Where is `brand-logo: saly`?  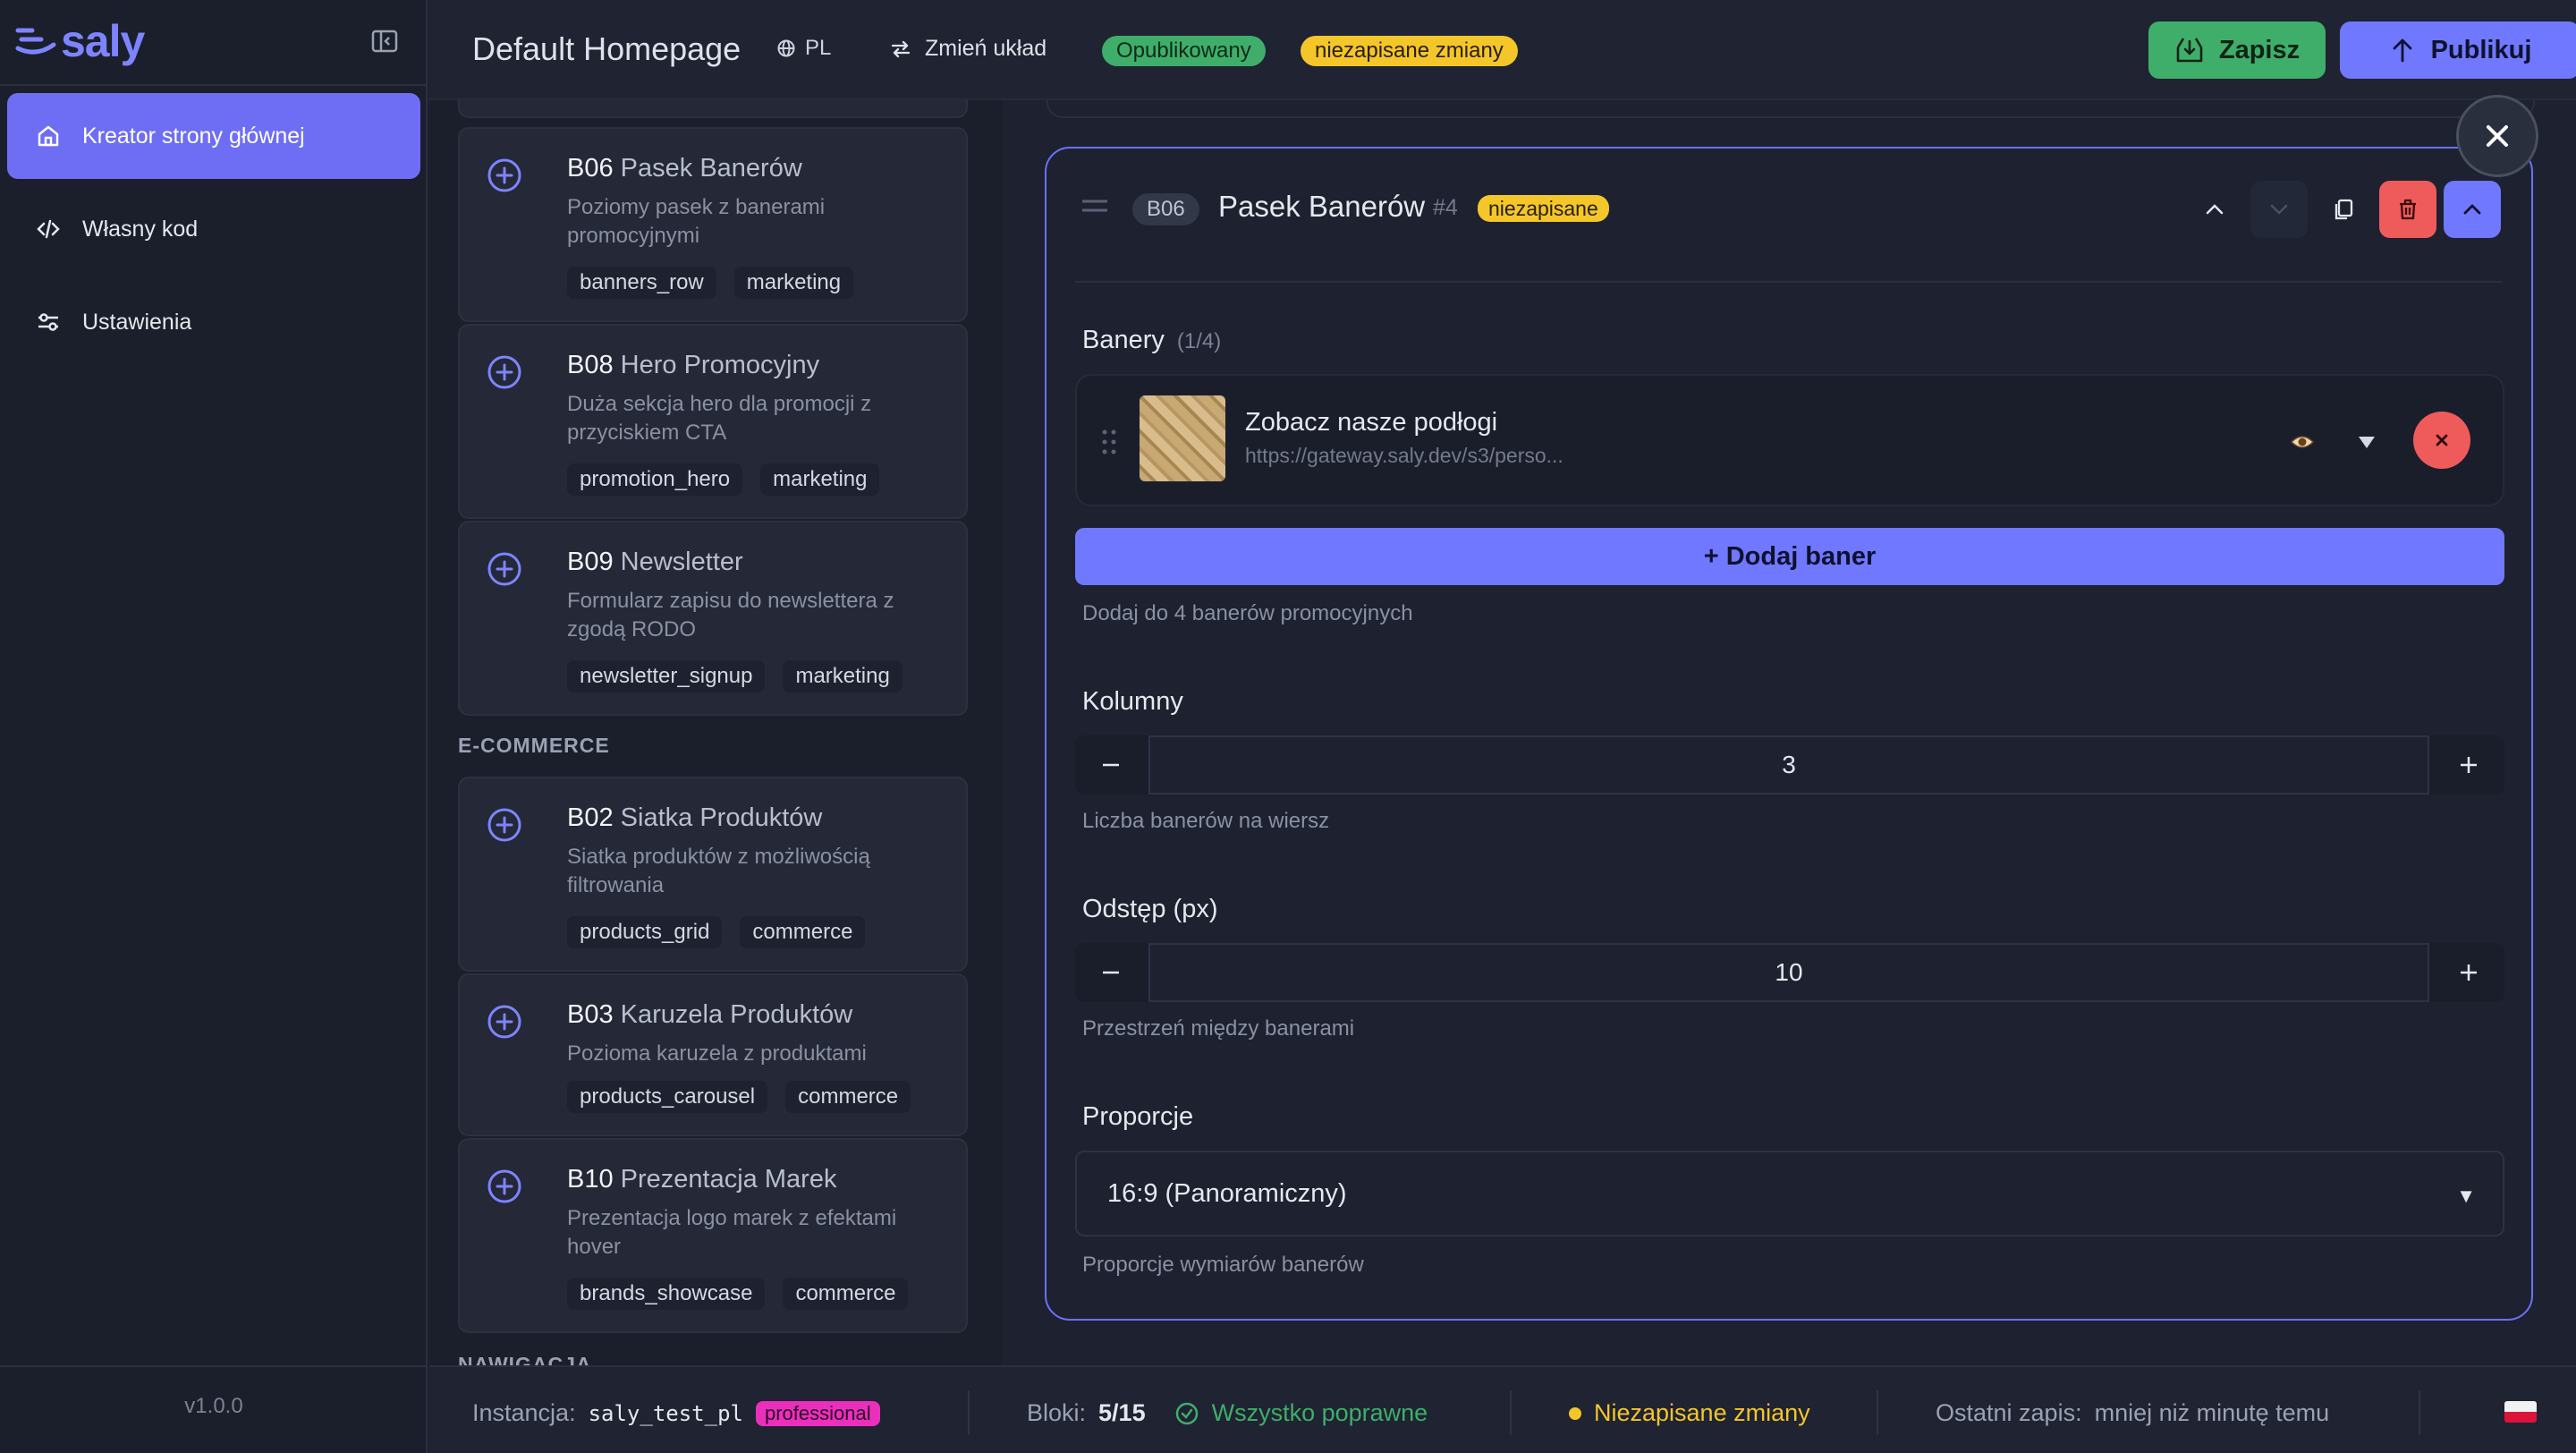 brand-logo: saly is located at coordinates (79, 41).